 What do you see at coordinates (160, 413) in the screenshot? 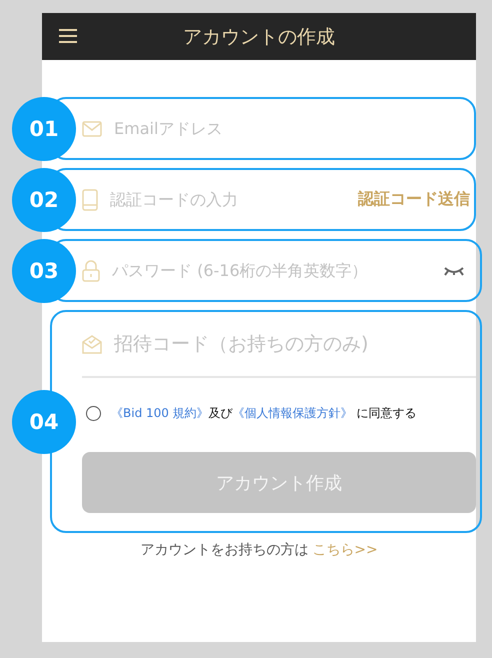
I see `policy-link: 《Bid 100 規約》` at bounding box center [160, 413].